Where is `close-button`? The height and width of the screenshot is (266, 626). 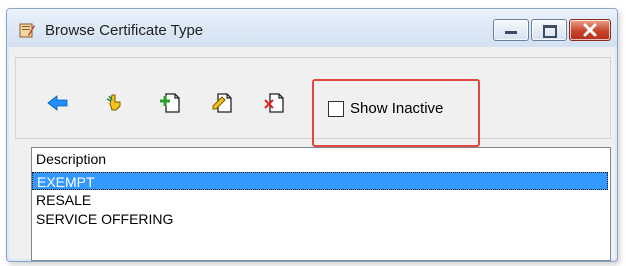 close-button is located at coordinates (590, 30).